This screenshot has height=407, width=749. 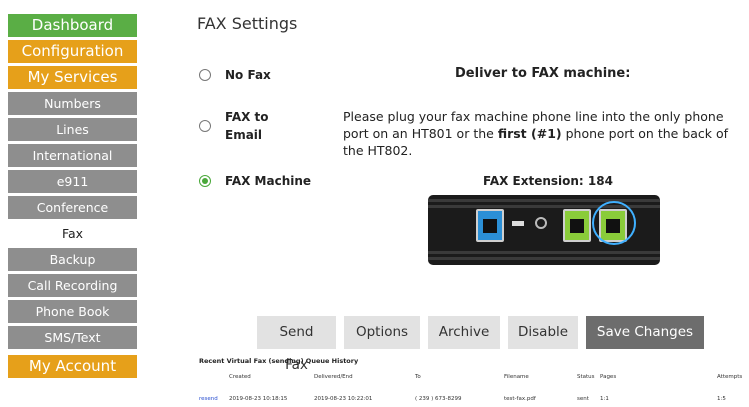 What do you see at coordinates (72, 77) in the screenshot?
I see `nav-my-services: My Services` at bounding box center [72, 77].